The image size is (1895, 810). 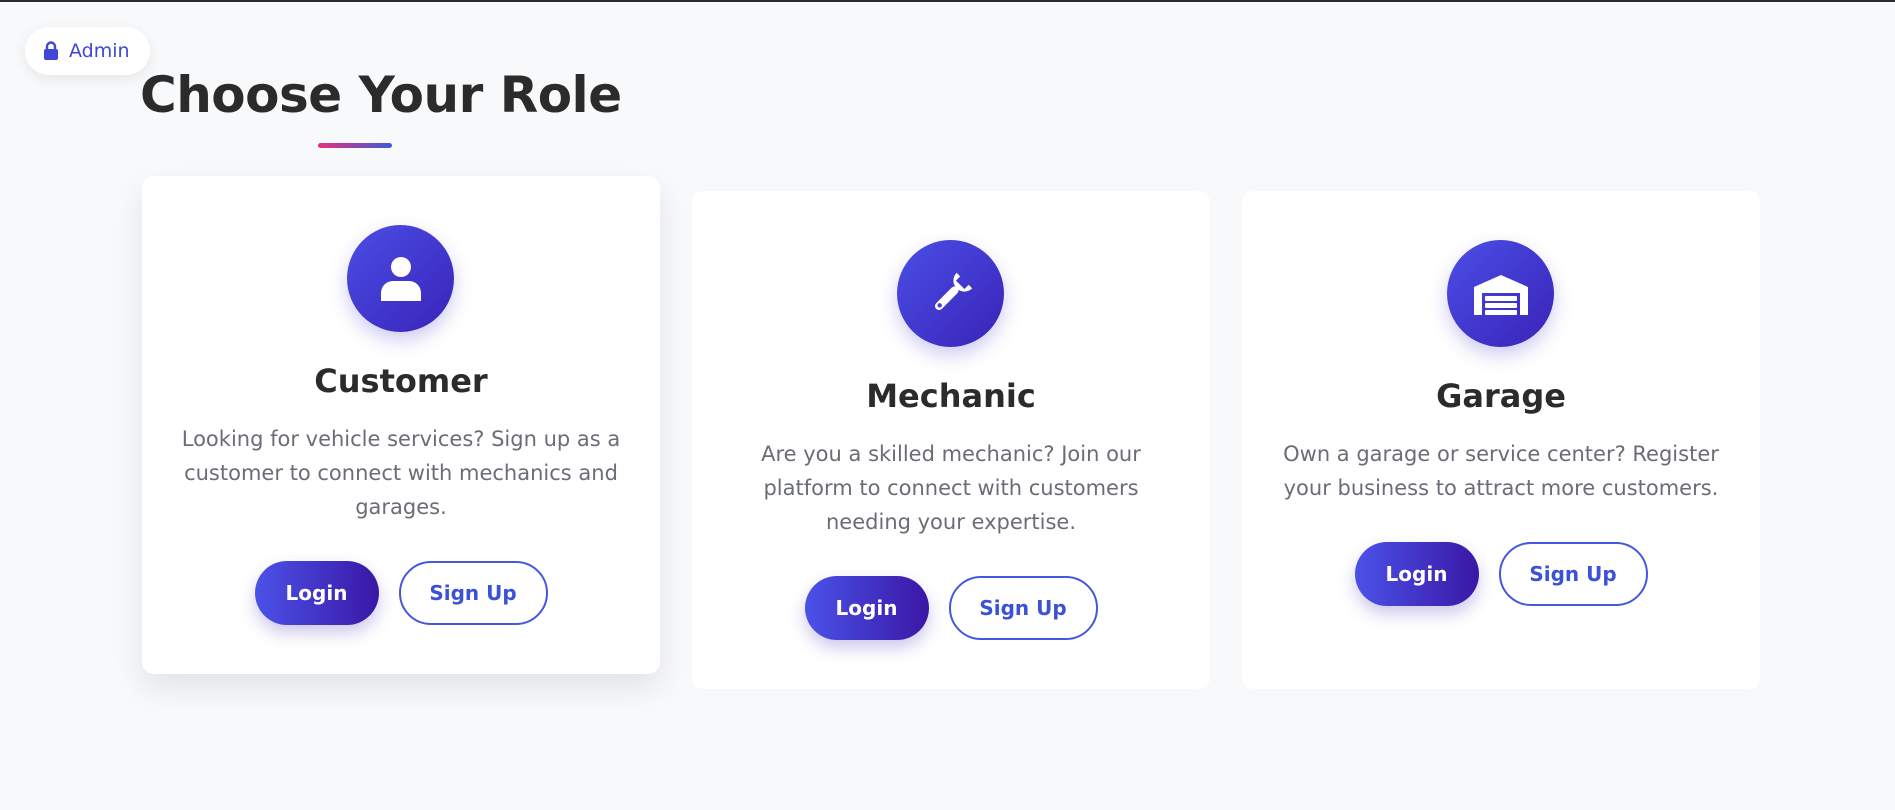 I want to click on mechanic-signup-button: Sign Up, so click(x=1023, y=608).